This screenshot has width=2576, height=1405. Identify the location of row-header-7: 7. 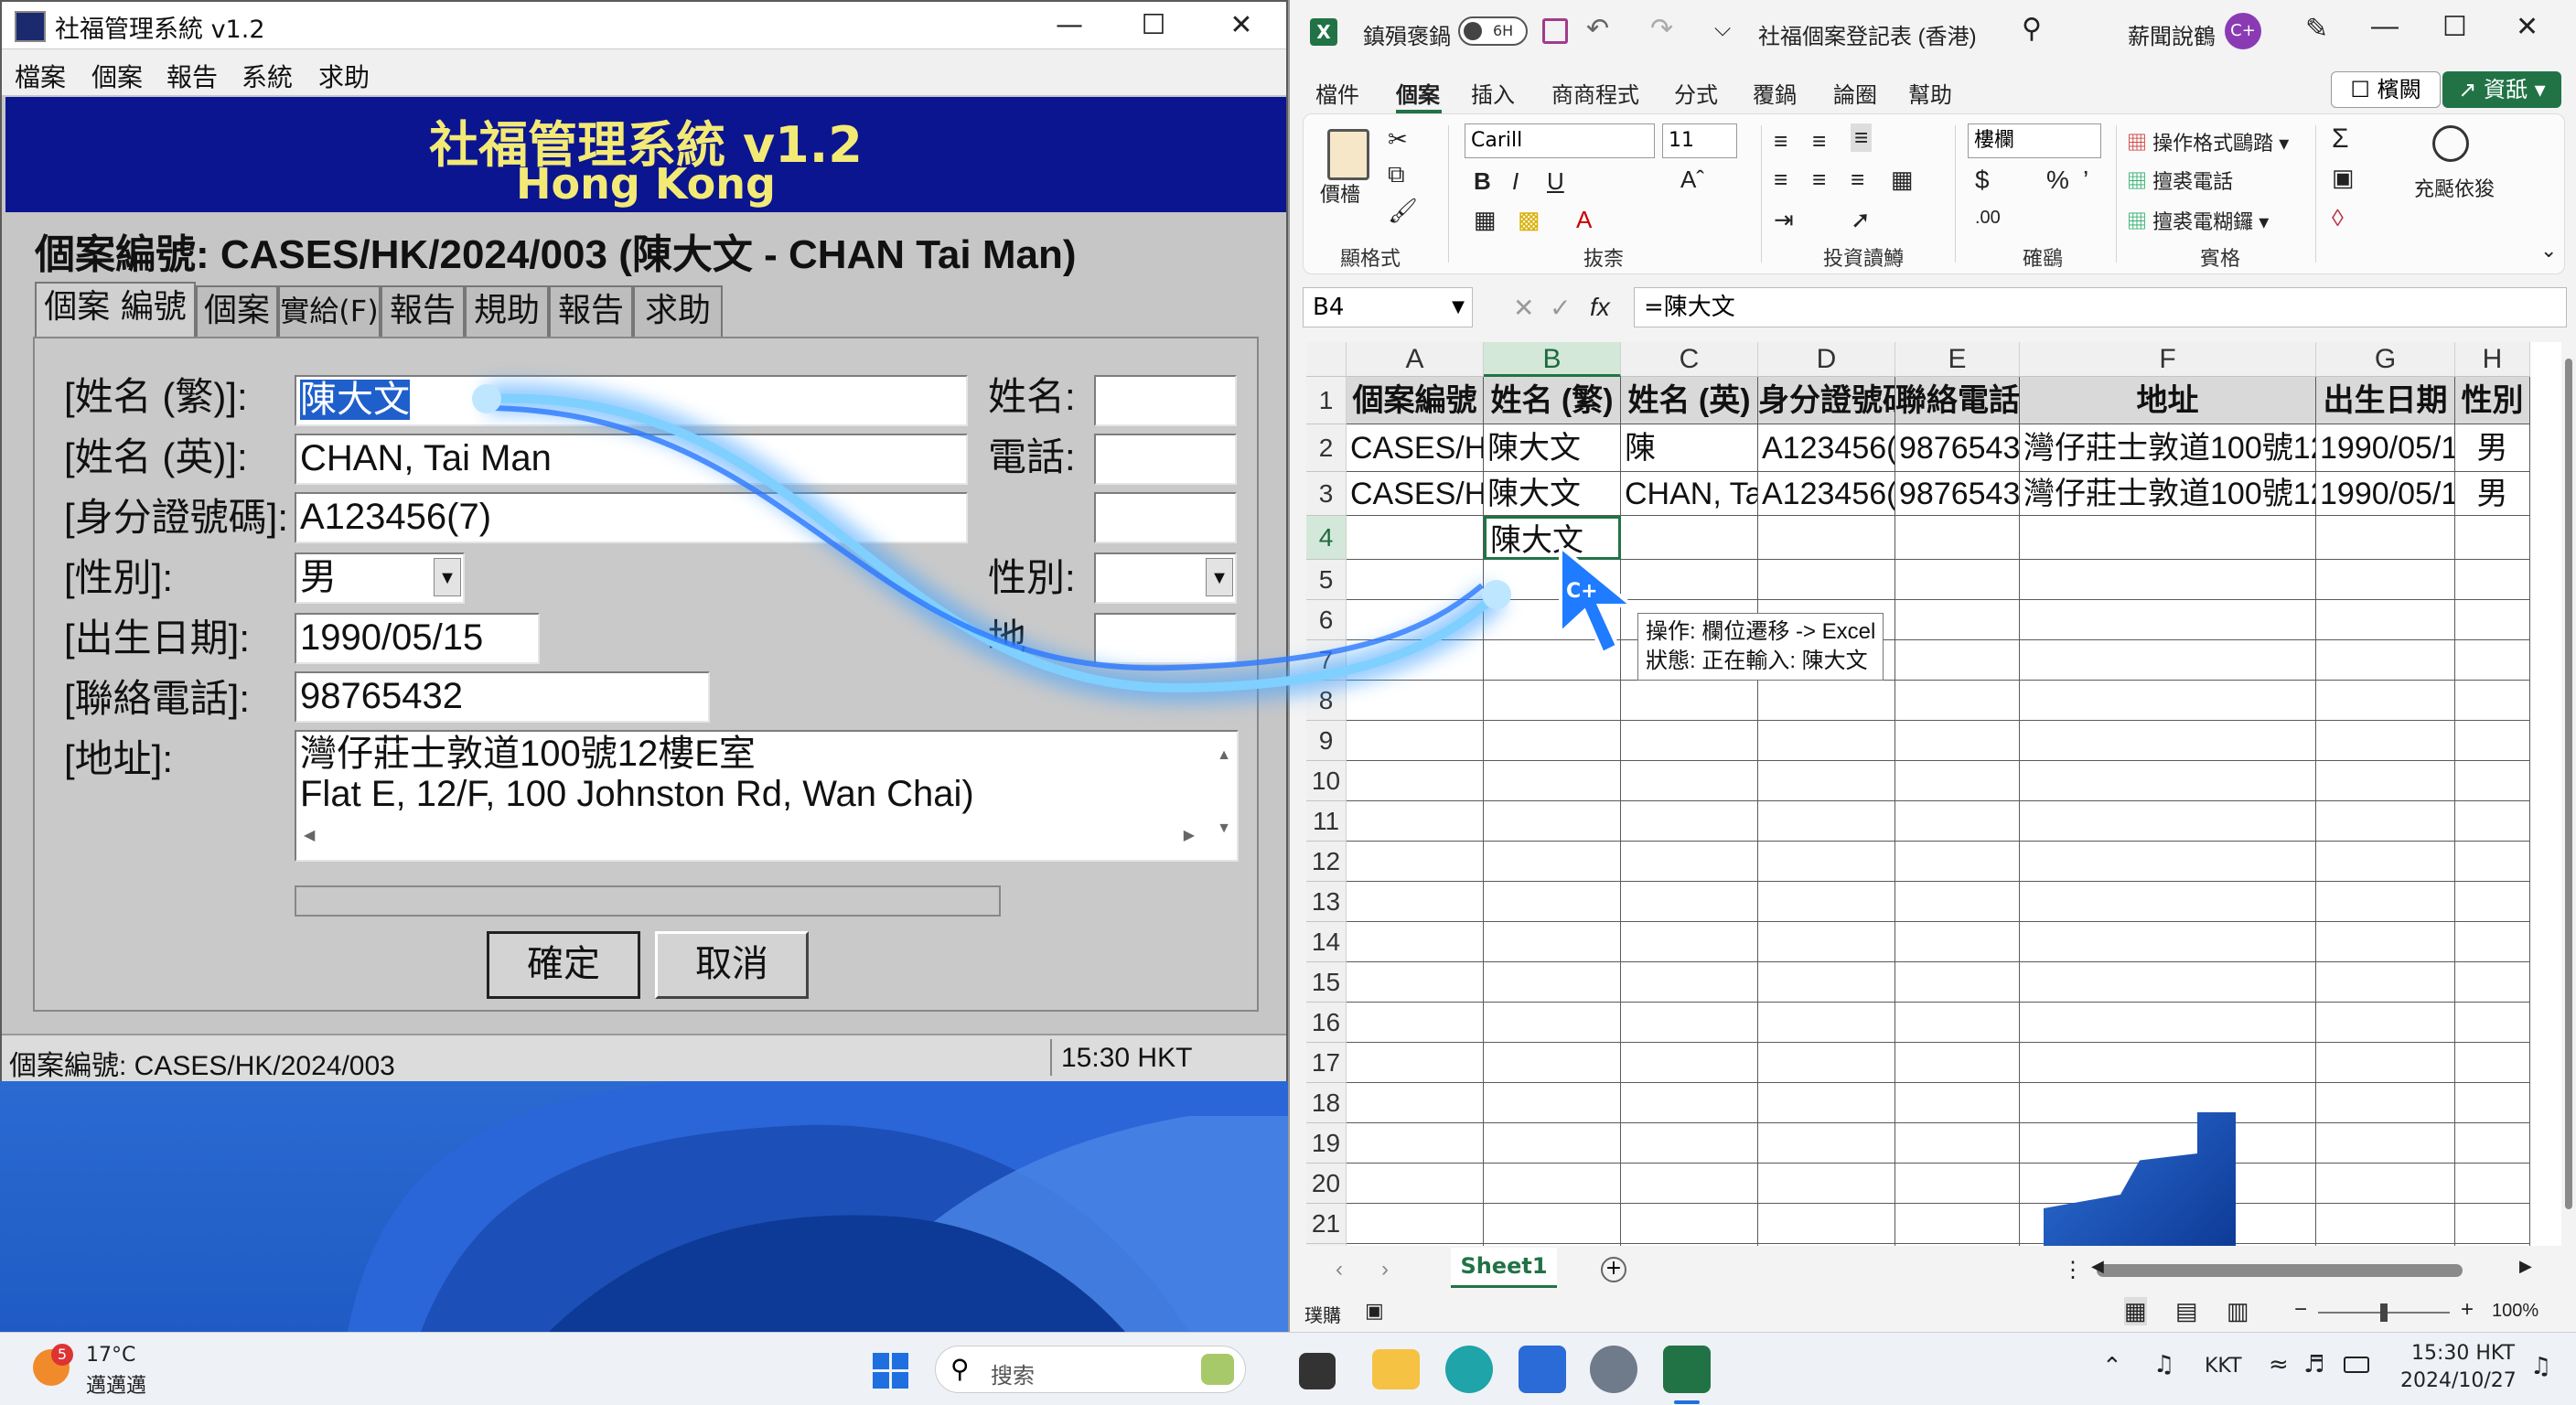
(1327, 660).